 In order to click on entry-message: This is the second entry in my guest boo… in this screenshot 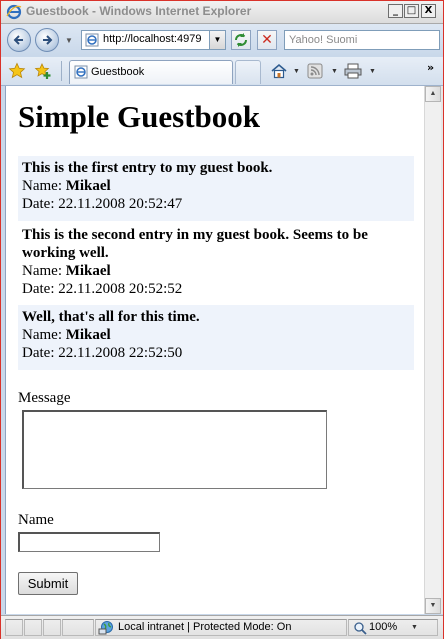, I will do `click(195, 244)`.